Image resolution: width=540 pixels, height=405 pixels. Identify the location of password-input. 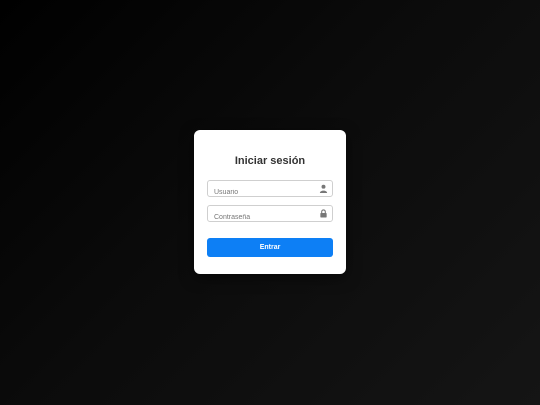
(258, 217).